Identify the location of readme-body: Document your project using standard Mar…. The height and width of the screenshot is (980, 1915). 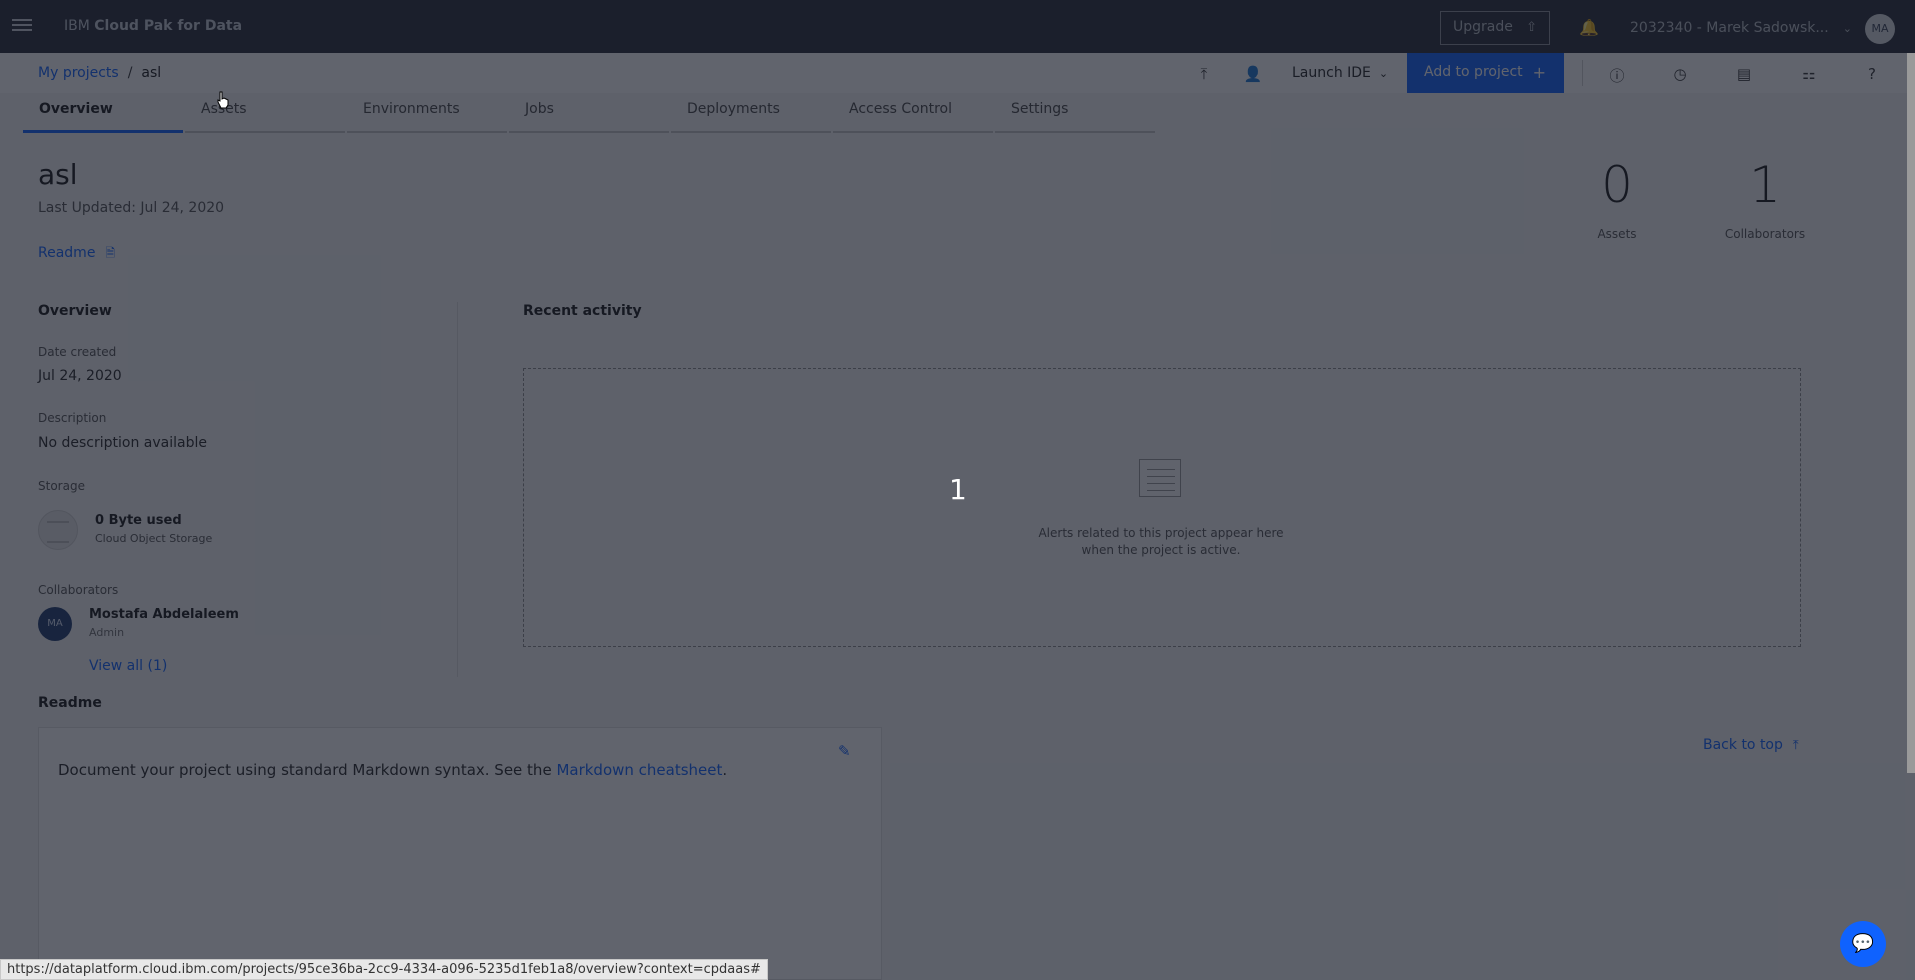
(392, 770).